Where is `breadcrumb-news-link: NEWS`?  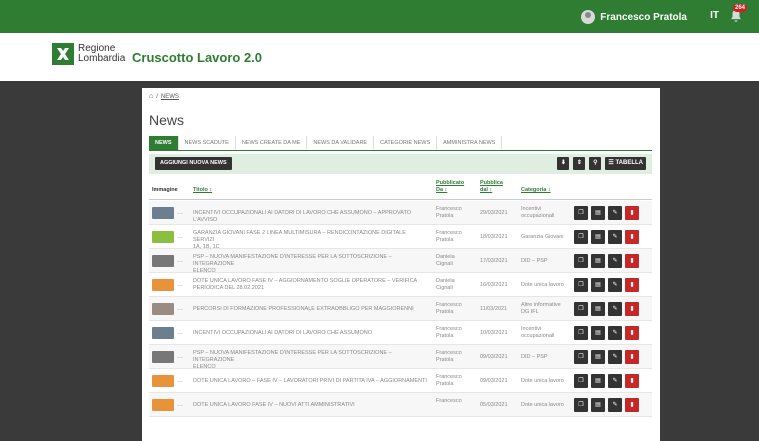
breadcrumb-news-link: NEWS is located at coordinates (170, 97).